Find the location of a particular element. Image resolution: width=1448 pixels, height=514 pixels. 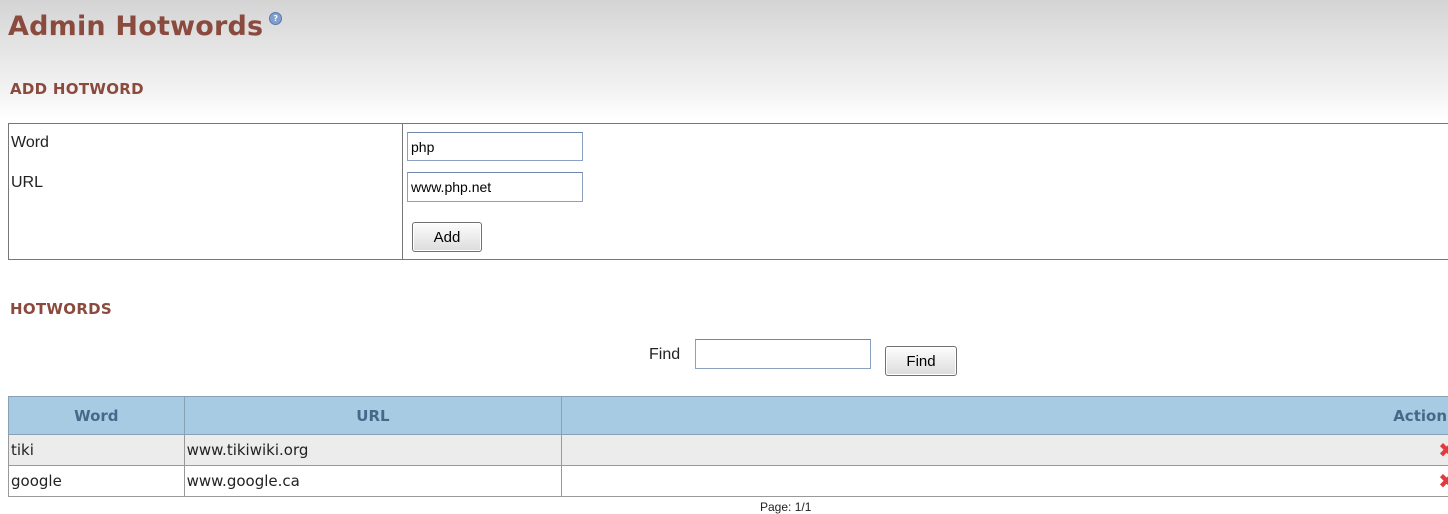

column-header-word: Word is located at coordinates (97, 416).